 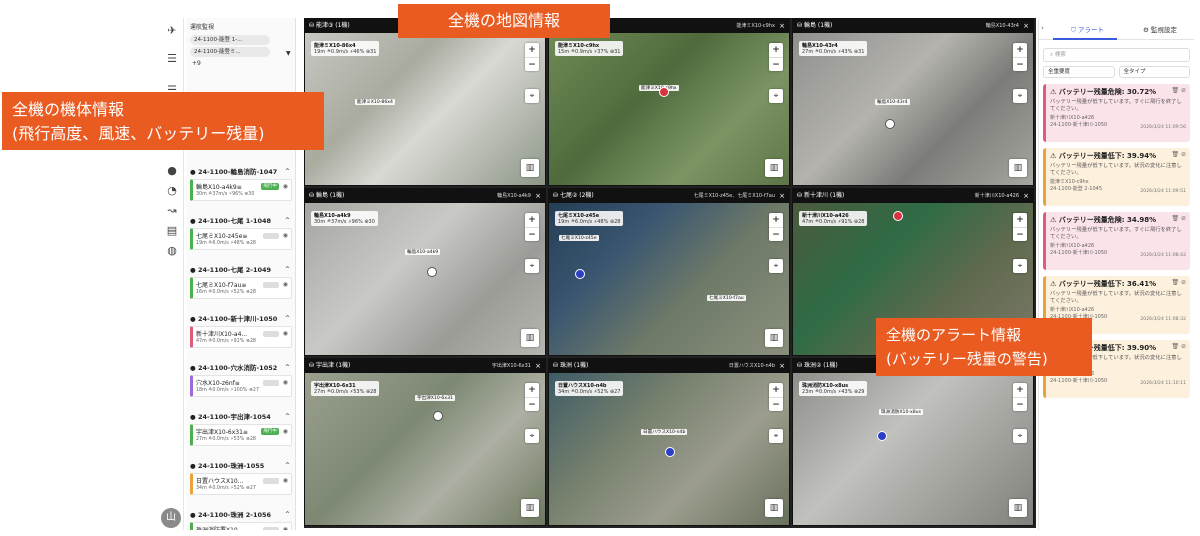 What do you see at coordinates (172, 59) in the screenshot?
I see `list-icon: ☰` at bounding box center [172, 59].